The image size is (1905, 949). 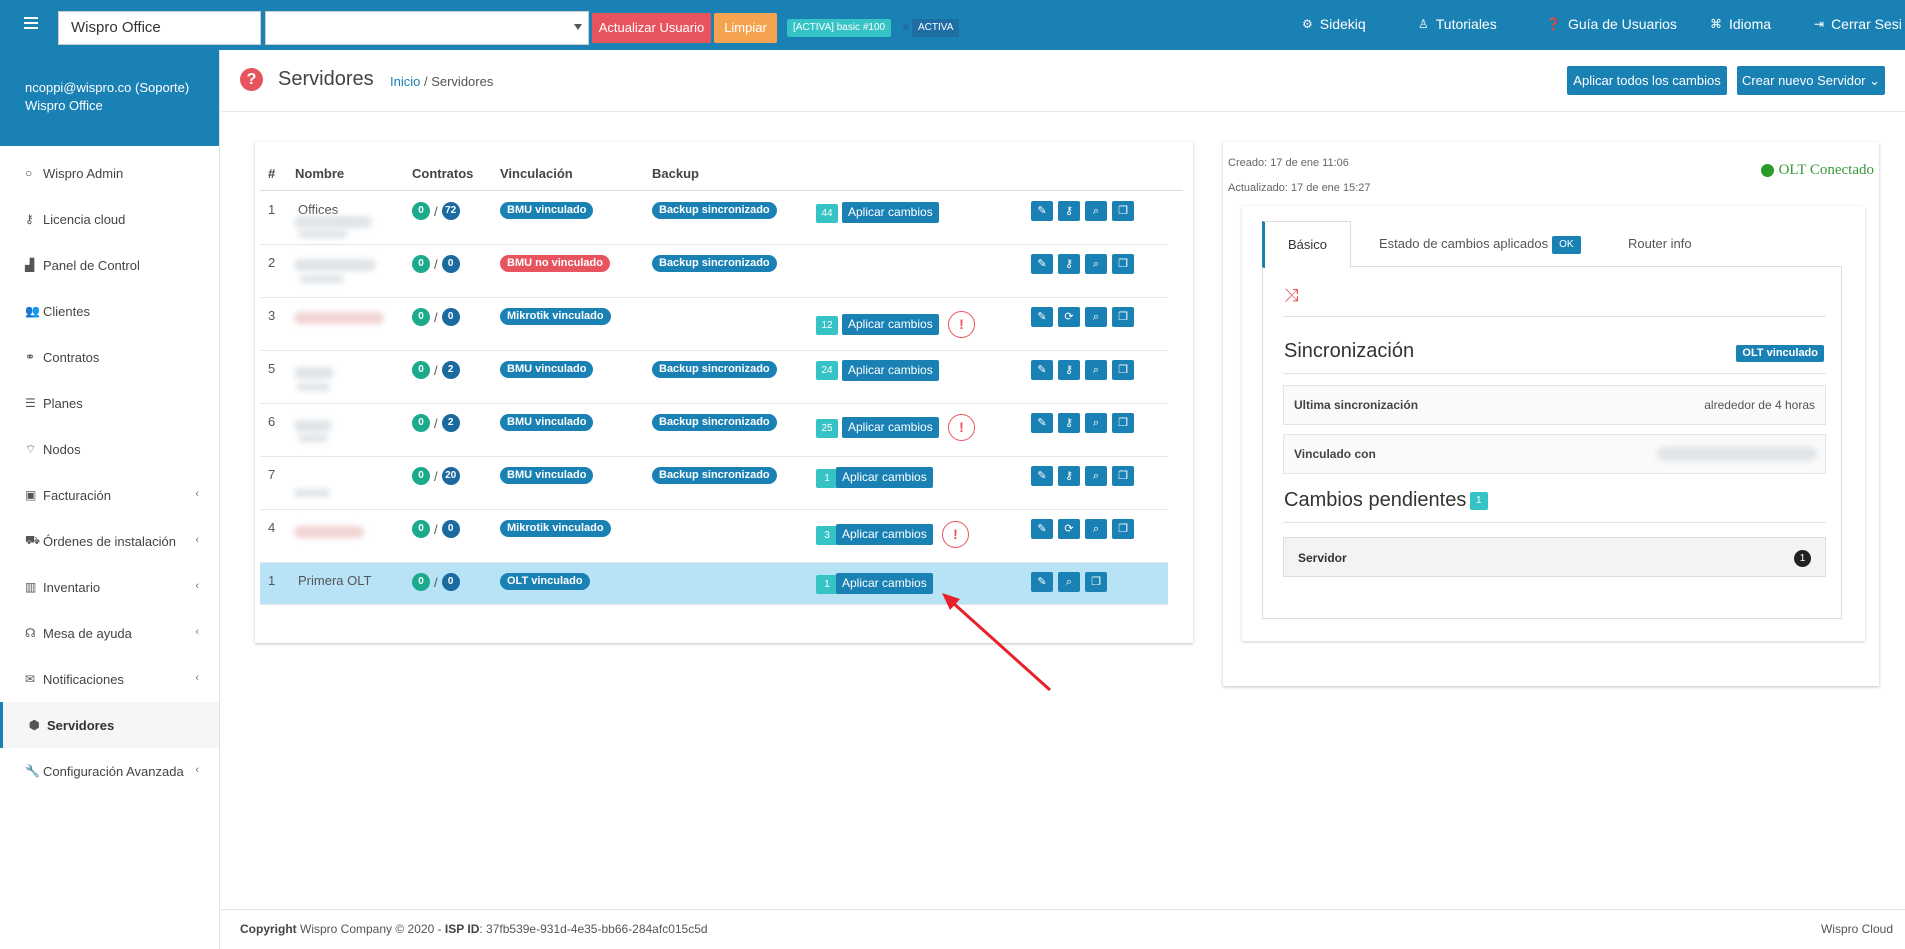 I want to click on money-icon: ▣, so click(x=31, y=495).